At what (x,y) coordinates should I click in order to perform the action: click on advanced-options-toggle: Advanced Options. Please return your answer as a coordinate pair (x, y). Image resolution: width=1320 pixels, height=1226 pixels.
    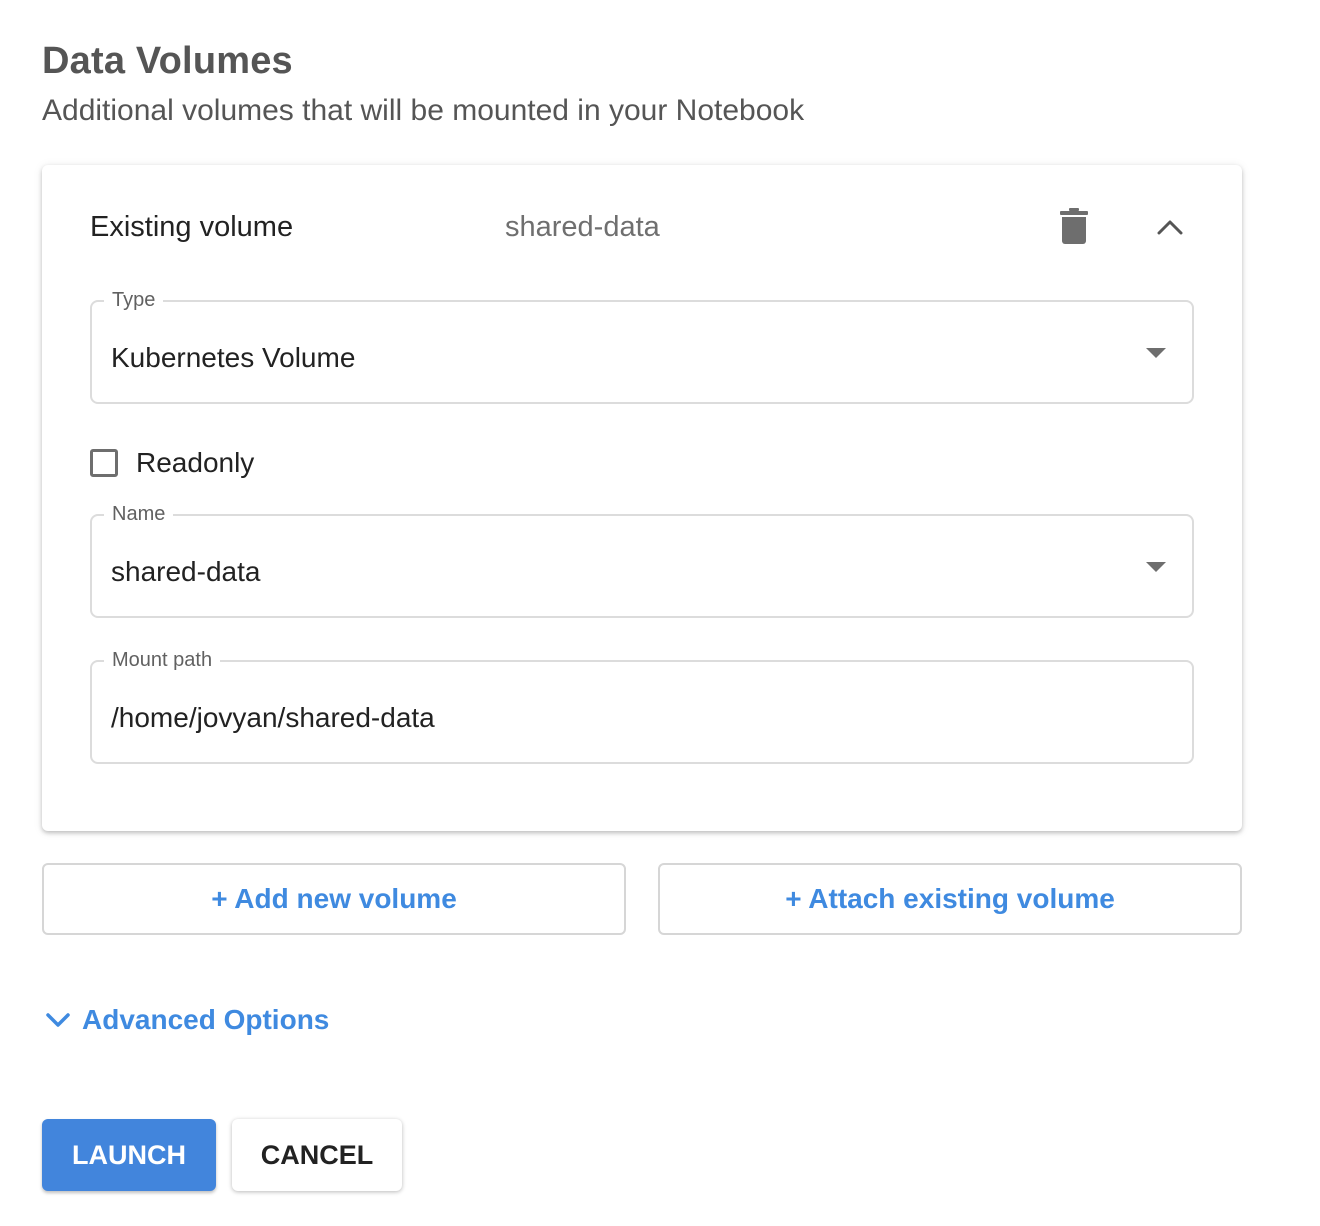
    Looking at the image, I should click on (186, 1020).